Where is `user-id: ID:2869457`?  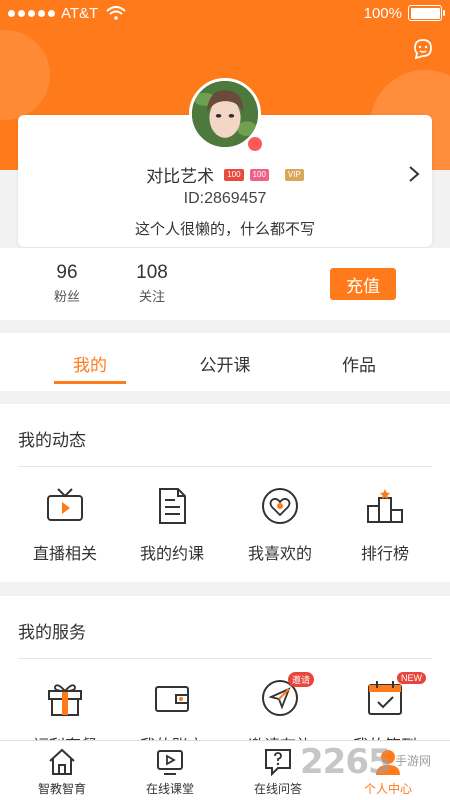
user-id: ID:2869457 is located at coordinates (225, 198).